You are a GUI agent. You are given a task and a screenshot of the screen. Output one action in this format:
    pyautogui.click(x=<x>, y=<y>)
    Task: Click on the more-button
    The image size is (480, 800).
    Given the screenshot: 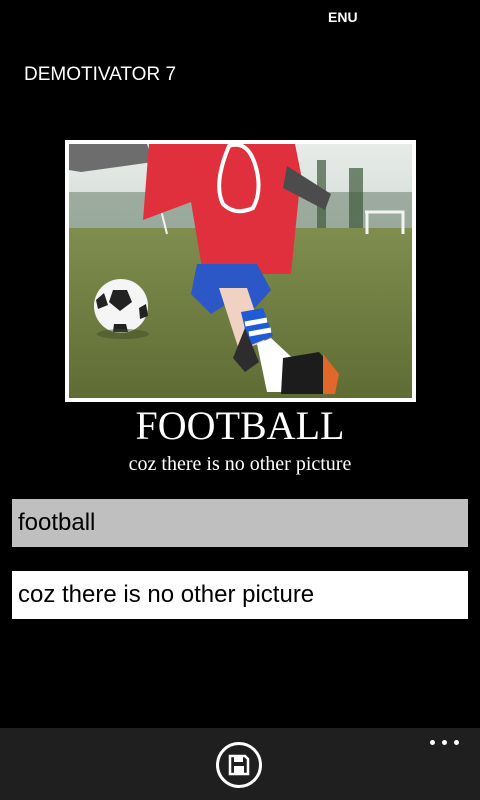 What is the action you would take?
    pyautogui.click(x=445, y=744)
    